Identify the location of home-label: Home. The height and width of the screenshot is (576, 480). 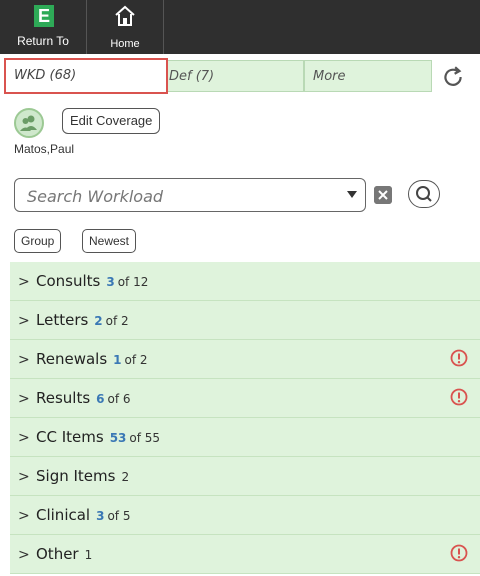
(125, 44).